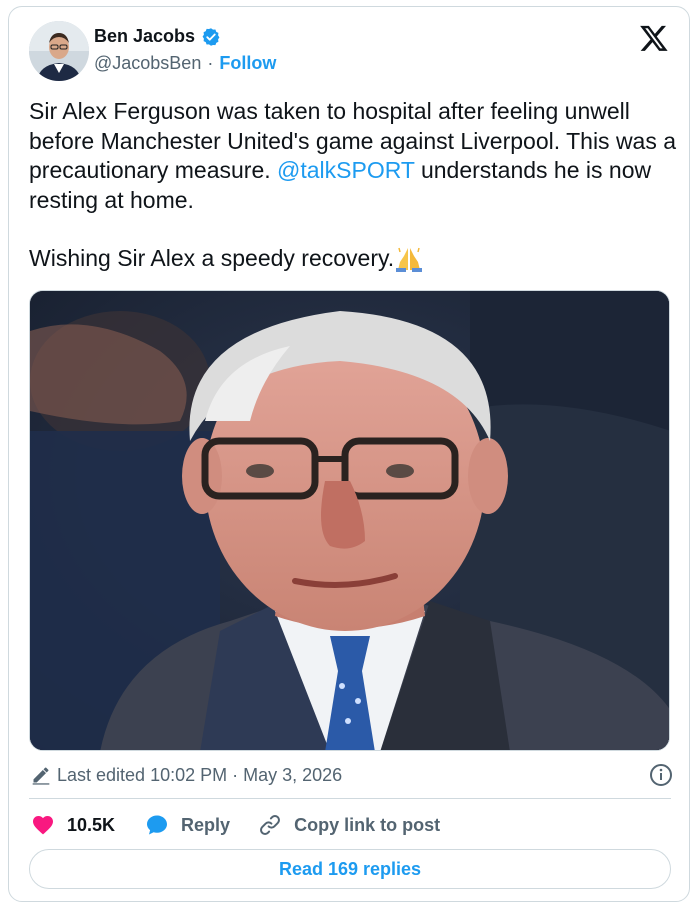  Describe the element at coordinates (41, 775) in the screenshot. I see `pencil-icon` at that location.